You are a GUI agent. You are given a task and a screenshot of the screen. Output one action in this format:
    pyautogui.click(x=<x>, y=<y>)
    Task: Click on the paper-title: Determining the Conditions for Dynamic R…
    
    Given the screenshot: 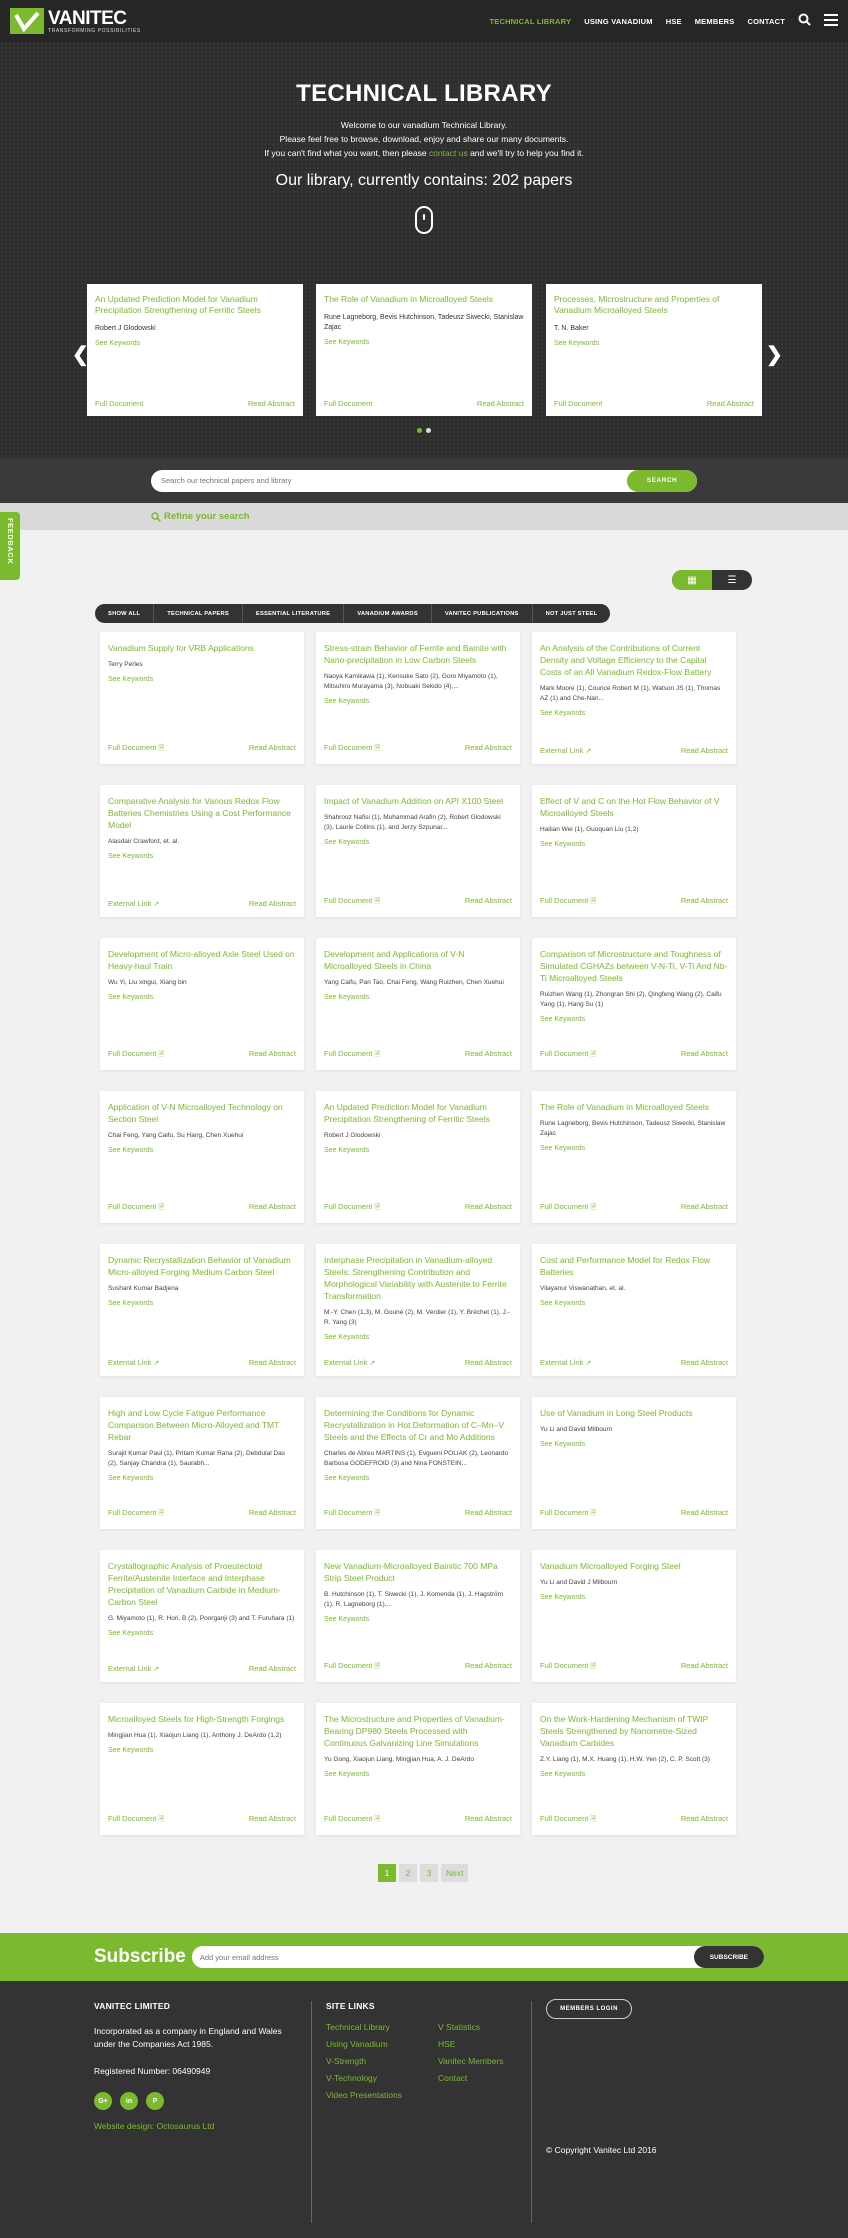 What is the action you would take?
    pyautogui.click(x=418, y=1425)
    